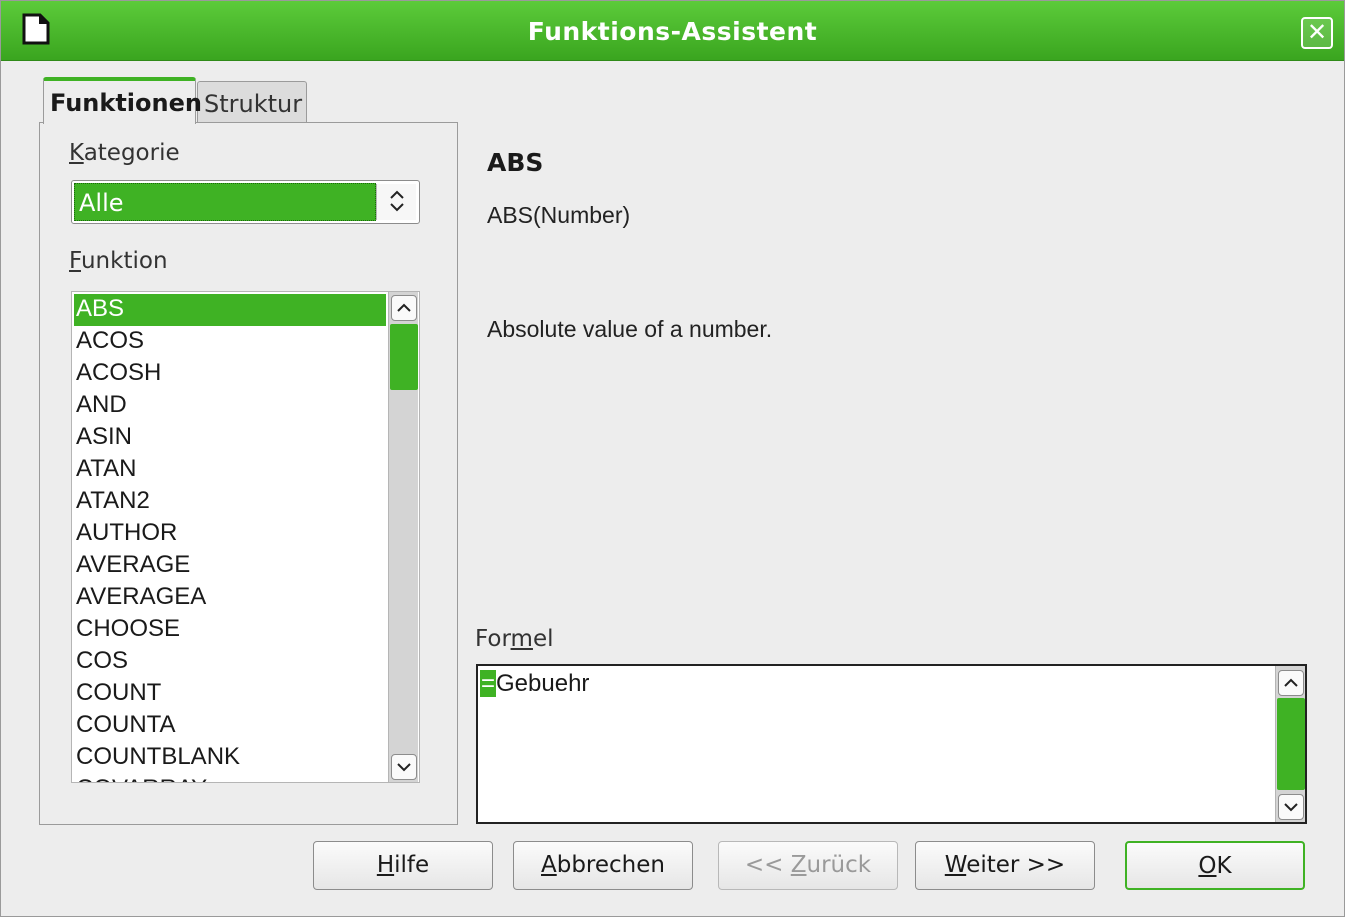 This screenshot has width=1345, height=917. I want to click on list-item: CHOOSE, so click(230, 630).